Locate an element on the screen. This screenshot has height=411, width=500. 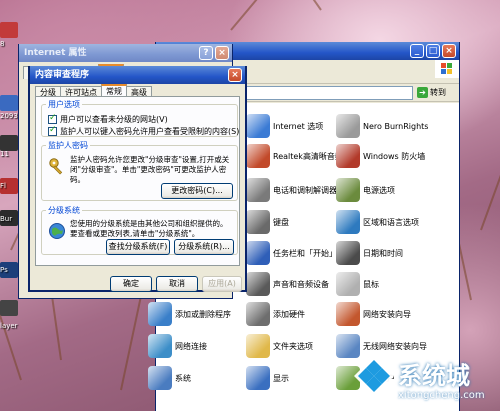
control-panel-item: Nero BurnRights is located at coordinates (382, 126).